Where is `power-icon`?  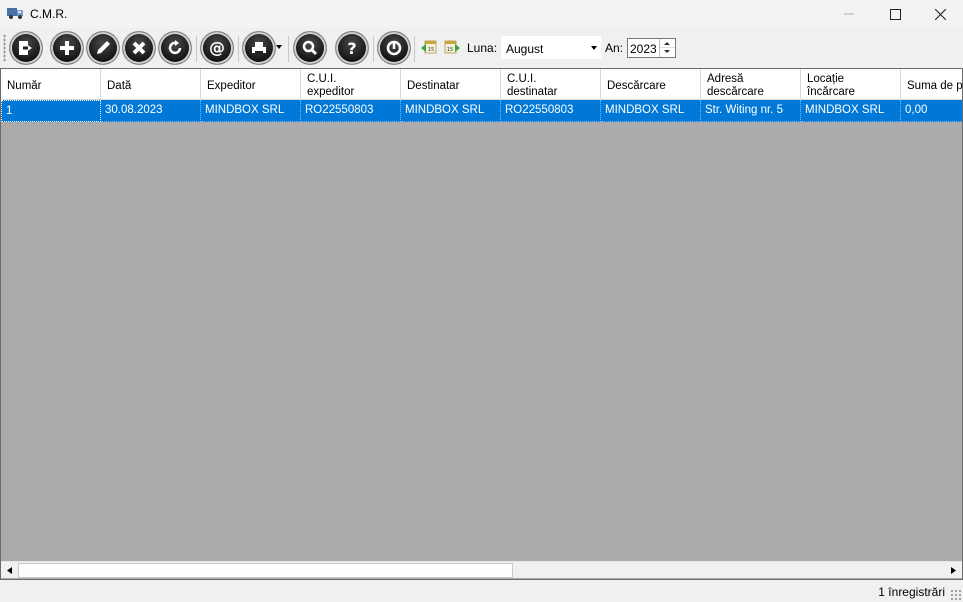 power-icon is located at coordinates (394, 48).